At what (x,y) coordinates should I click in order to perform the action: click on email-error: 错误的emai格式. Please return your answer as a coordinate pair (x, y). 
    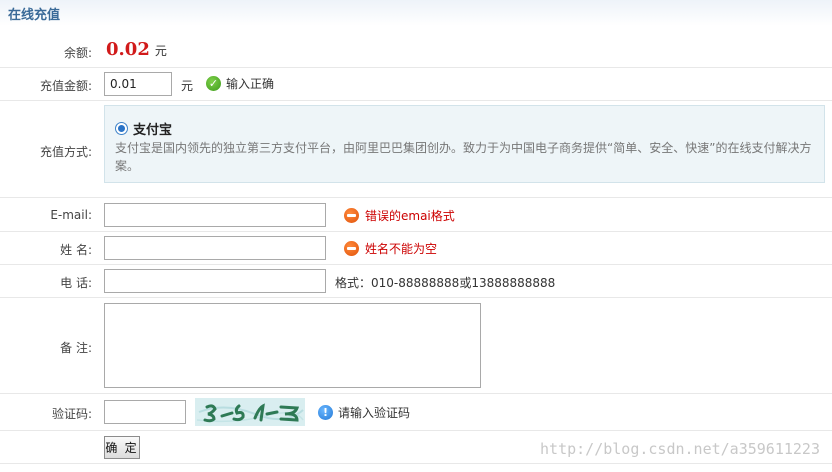
    Looking at the image, I should click on (399, 215).